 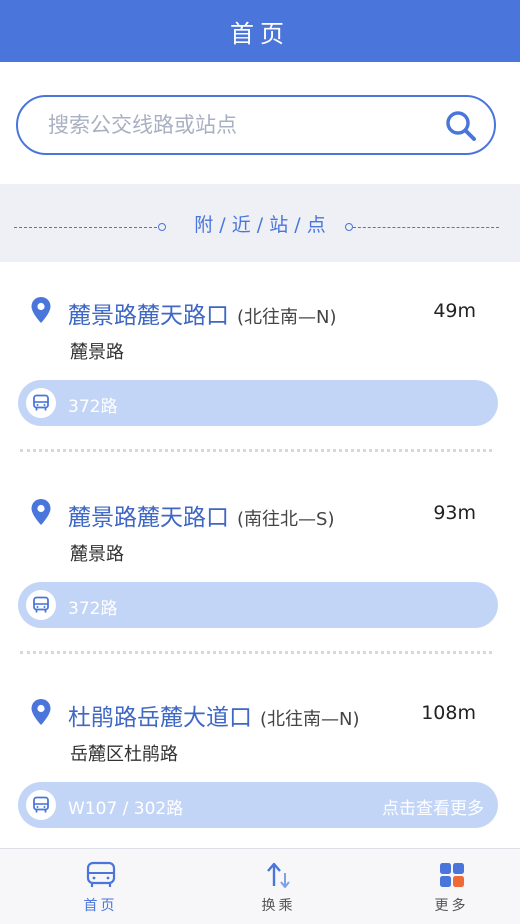 What do you see at coordinates (278, 906) in the screenshot?
I see `tab-label: 换乘` at bounding box center [278, 906].